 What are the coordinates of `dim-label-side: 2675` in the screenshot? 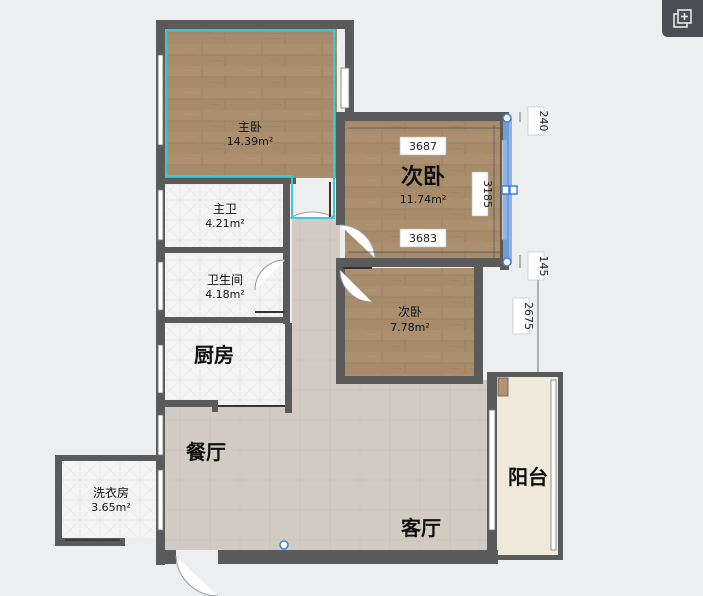 It's located at (523, 316).